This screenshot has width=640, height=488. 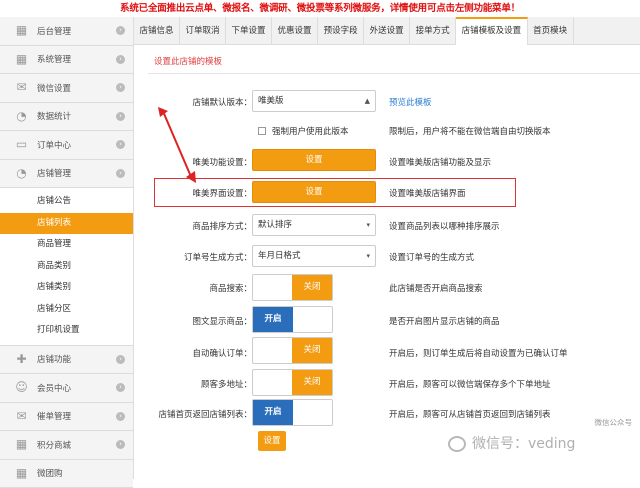 What do you see at coordinates (394, 73) in the screenshot?
I see `divider` at bounding box center [394, 73].